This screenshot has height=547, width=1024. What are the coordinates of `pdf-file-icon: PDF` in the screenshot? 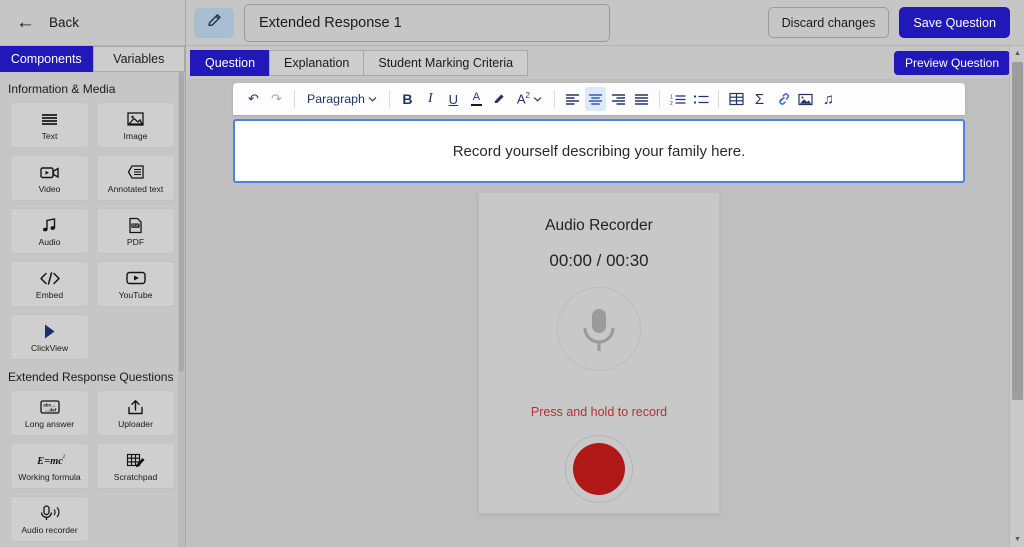 It's located at (135, 225).